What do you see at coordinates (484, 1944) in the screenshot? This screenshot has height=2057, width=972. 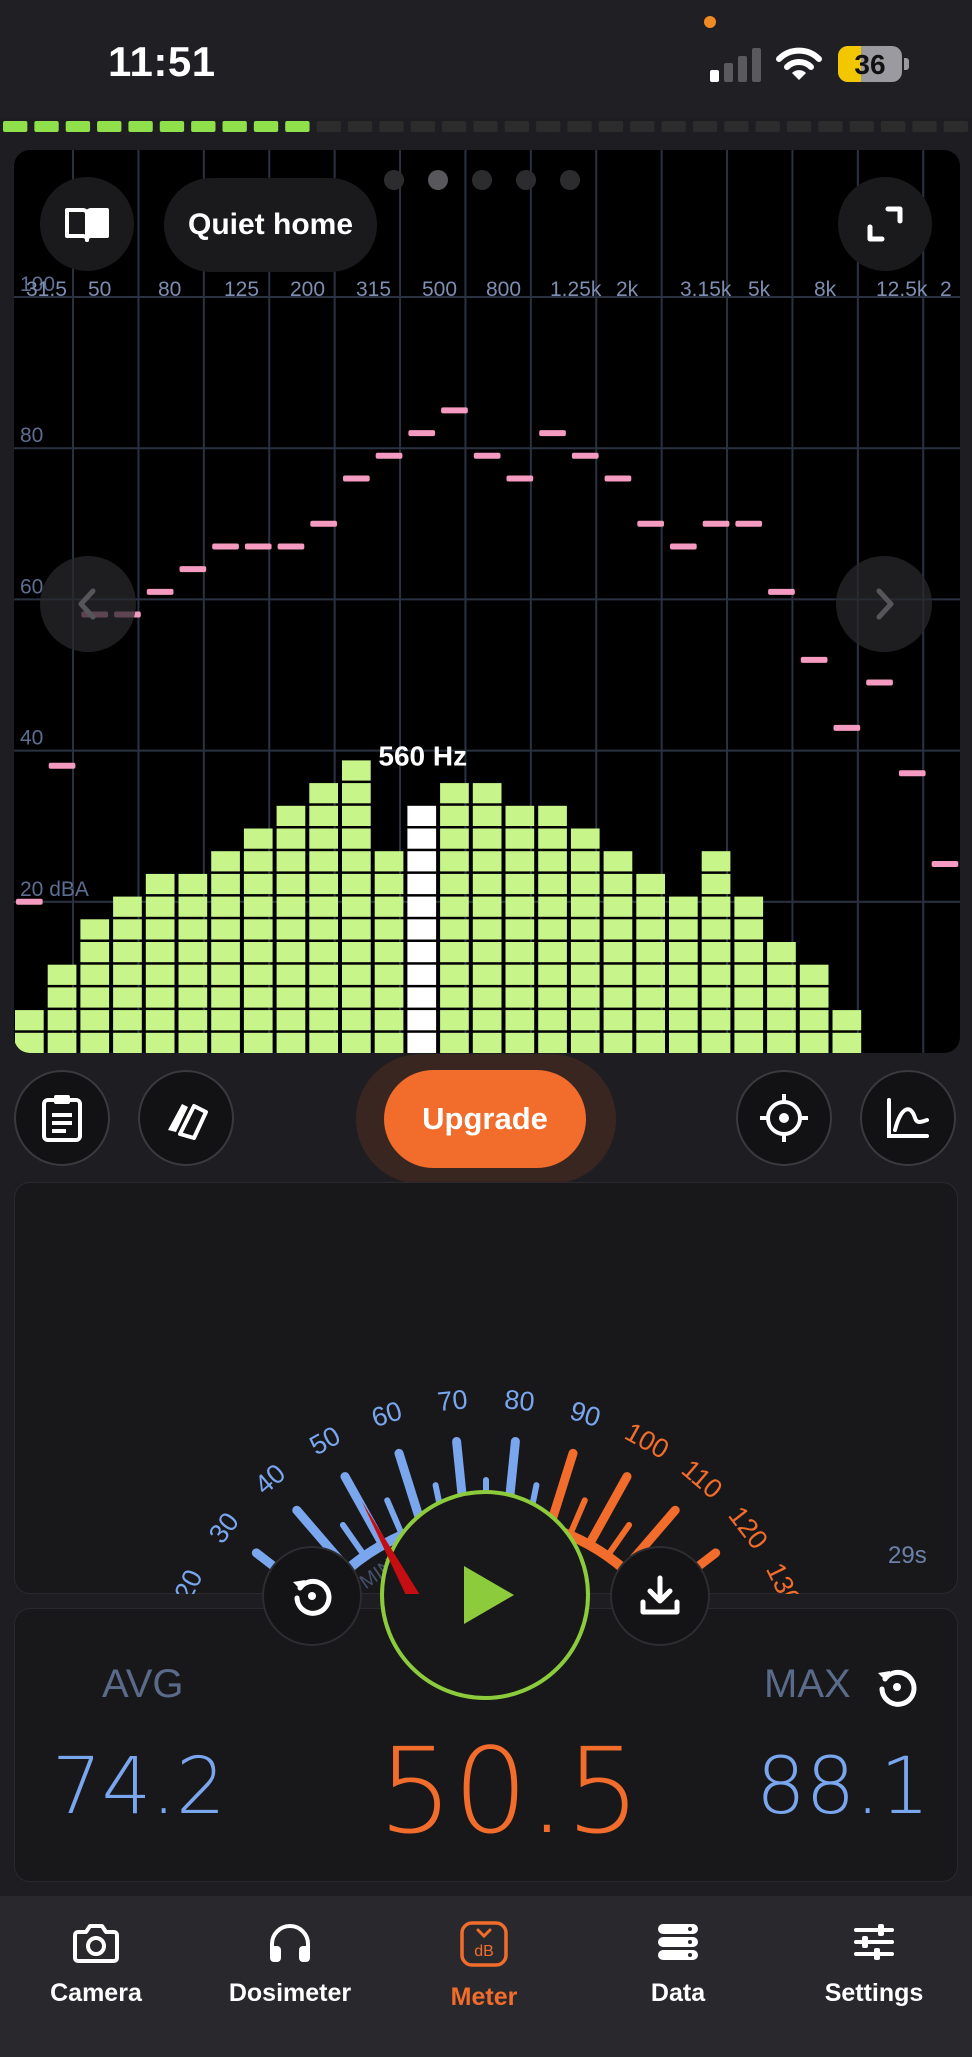 I see `db-meter-icon: dB` at bounding box center [484, 1944].